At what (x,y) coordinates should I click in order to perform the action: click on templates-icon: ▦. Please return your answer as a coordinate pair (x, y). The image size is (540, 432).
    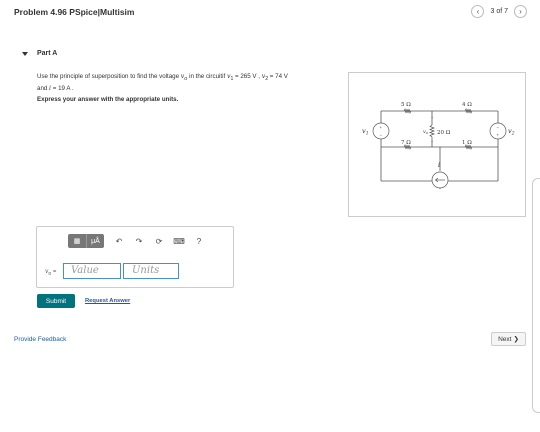
    Looking at the image, I should click on (77, 241).